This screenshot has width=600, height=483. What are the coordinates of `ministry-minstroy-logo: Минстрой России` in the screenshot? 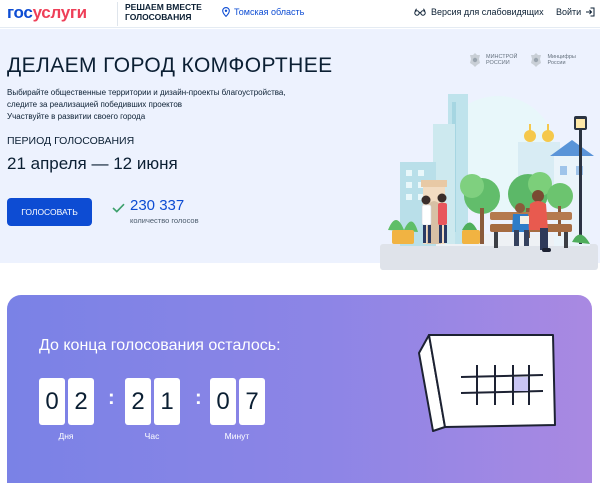 It's located at (492, 60).